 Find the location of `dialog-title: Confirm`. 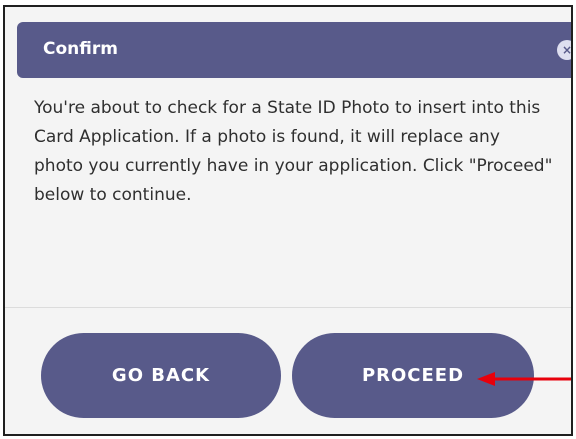

dialog-title: Confirm is located at coordinates (80, 49).